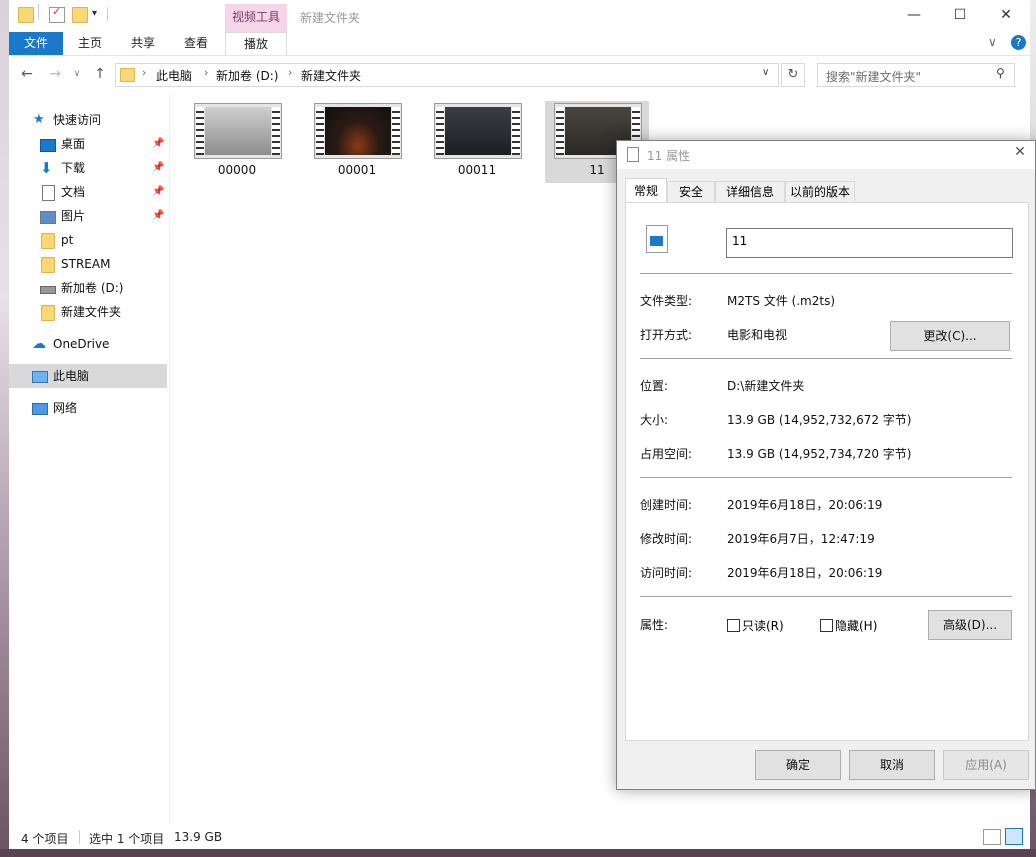 Image resolution: width=1036 pixels, height=857 pixels. What do you see at coordinates (247, 75) in the screenshot?
I see `breadcrumb-drive-d: 新加卷 (D:)` at bounding box center [247, 75].